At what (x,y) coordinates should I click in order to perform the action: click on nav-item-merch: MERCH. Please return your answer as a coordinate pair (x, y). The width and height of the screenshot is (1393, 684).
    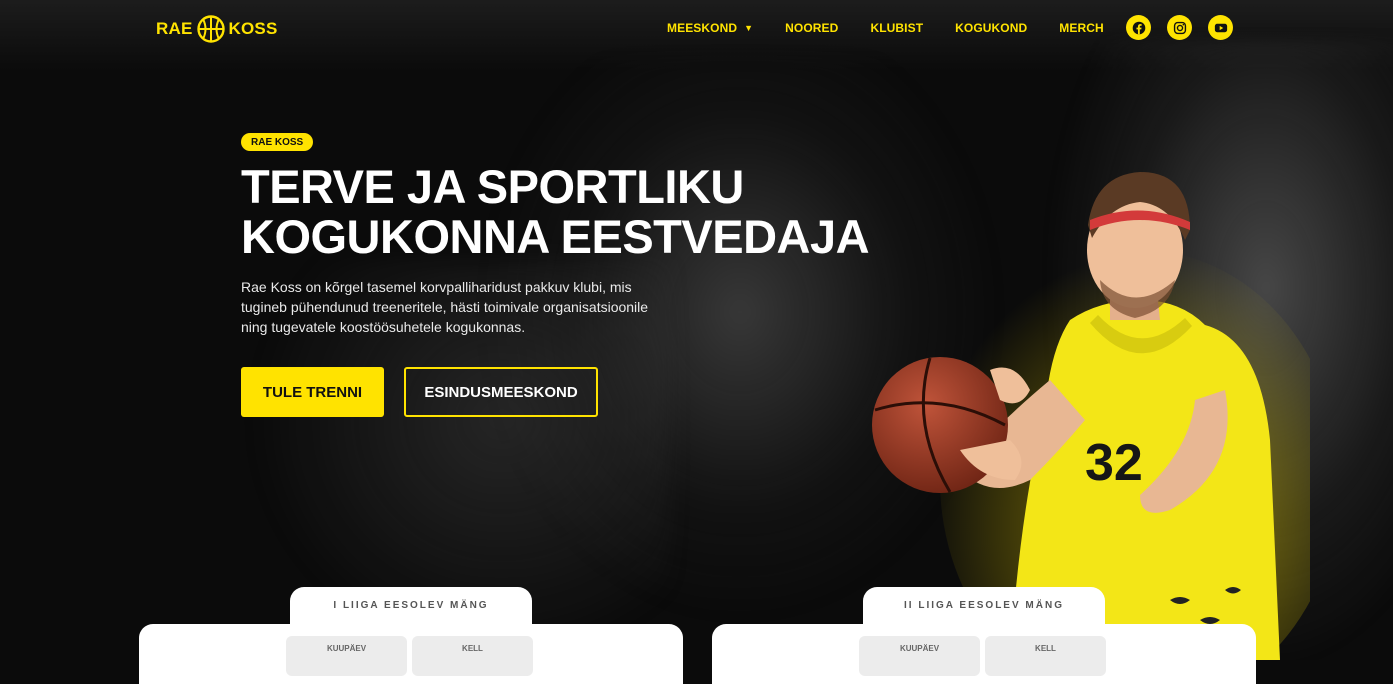
    Looking at the image, I should click on (1081, 28).